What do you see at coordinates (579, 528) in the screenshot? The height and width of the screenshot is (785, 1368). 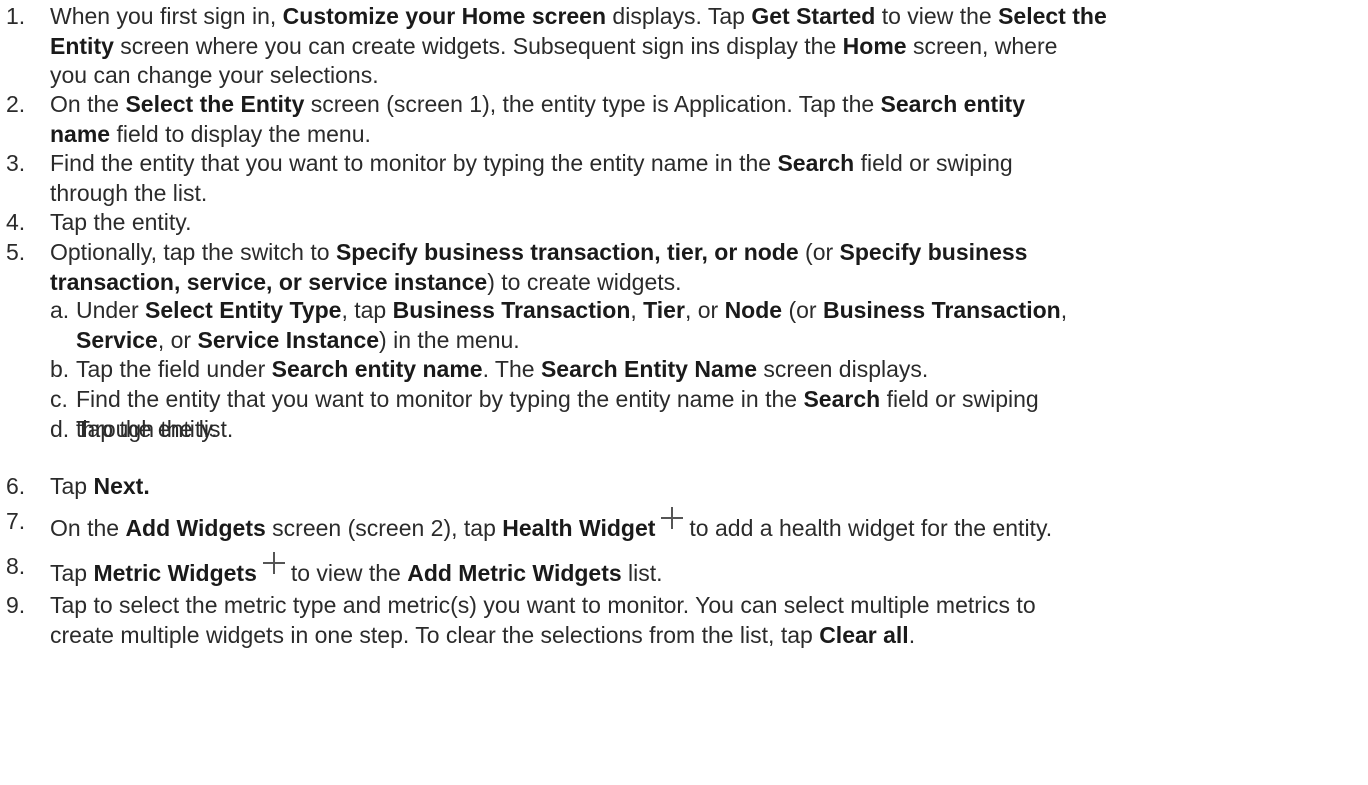 I see `ui-term: Health Widget` at bounding box center [579, 528].